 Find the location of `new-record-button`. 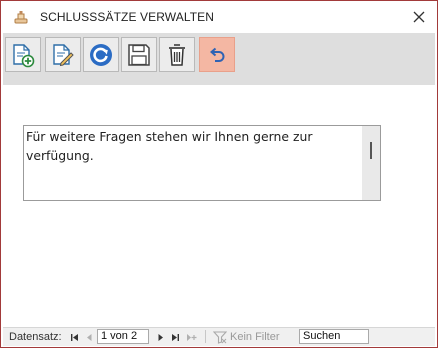

new-record-button is located at coordinates (23, 54).